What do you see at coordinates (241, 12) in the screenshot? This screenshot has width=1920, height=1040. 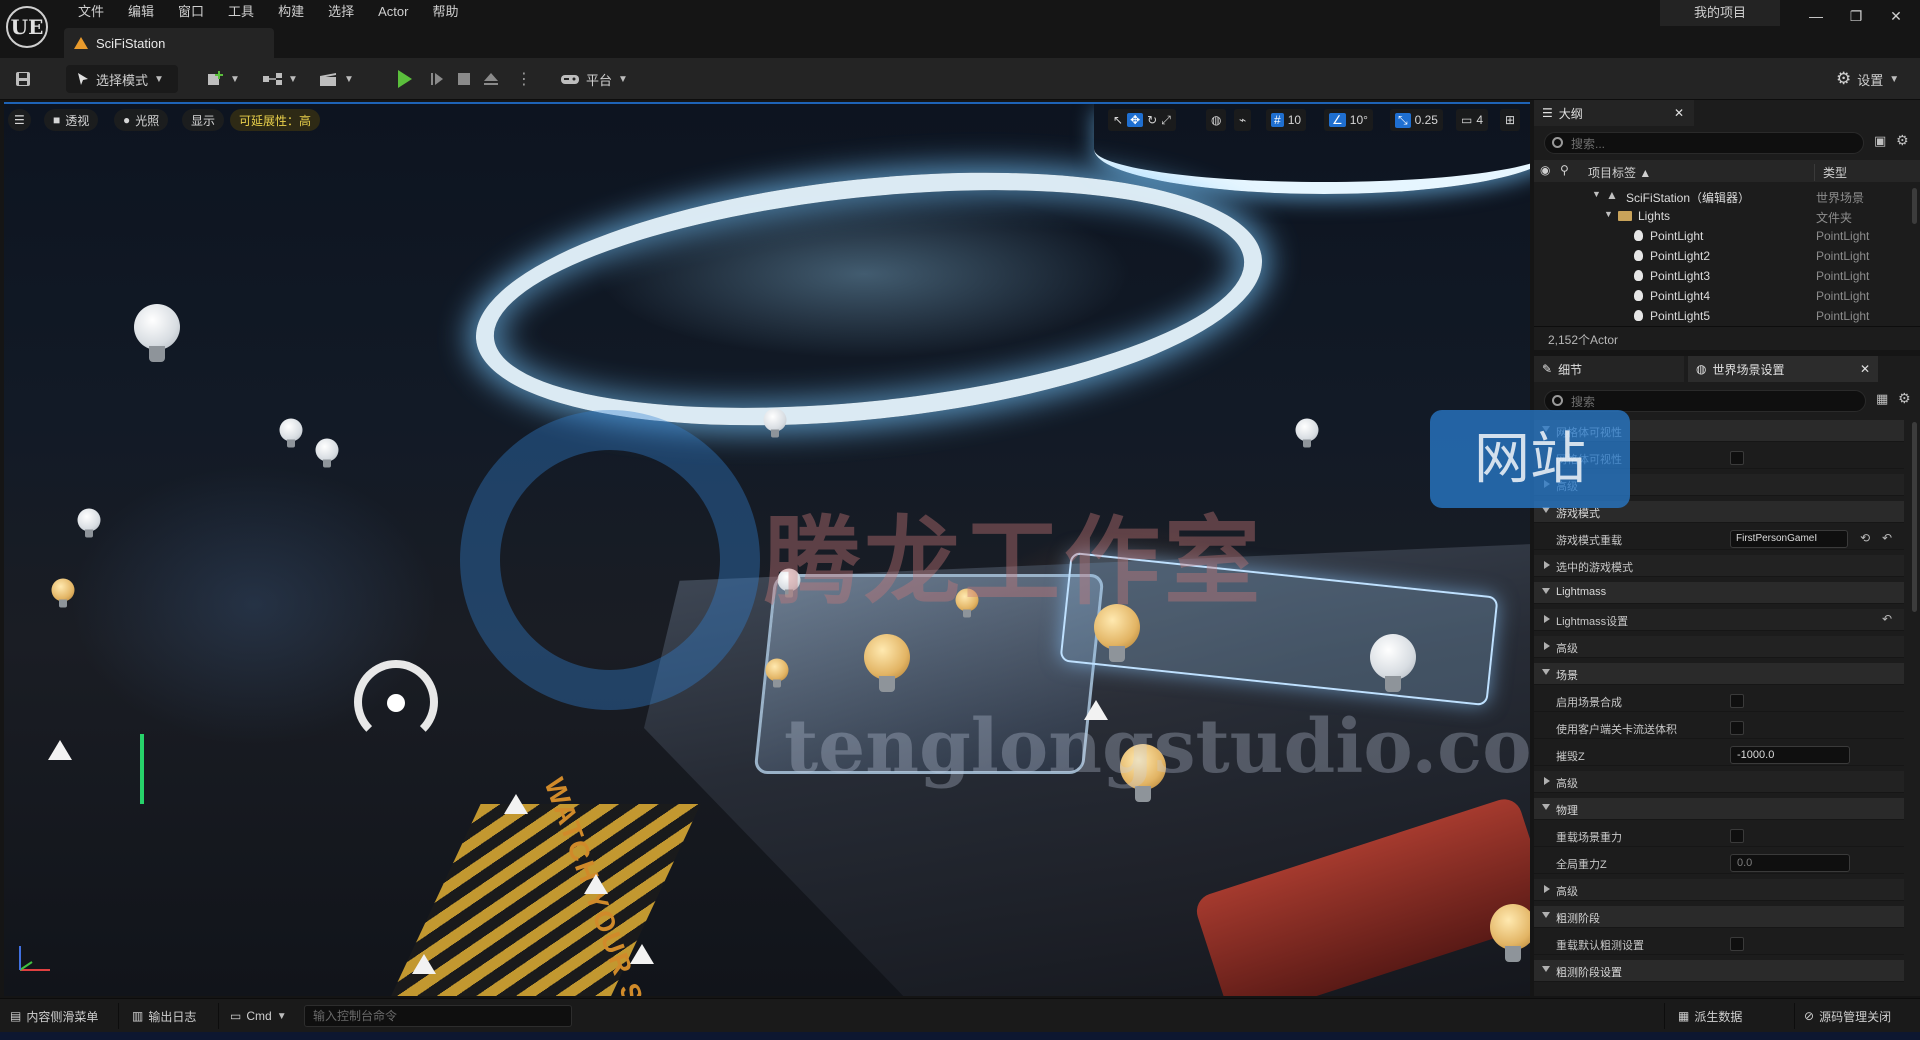 I see `menu-tools: 工具` at bounding box center [241, 12].